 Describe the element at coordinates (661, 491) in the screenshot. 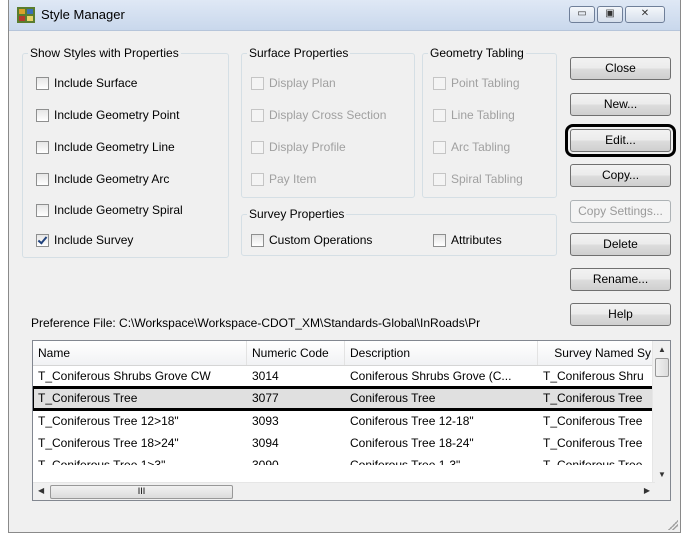

I see `scroll-corner` at that location.